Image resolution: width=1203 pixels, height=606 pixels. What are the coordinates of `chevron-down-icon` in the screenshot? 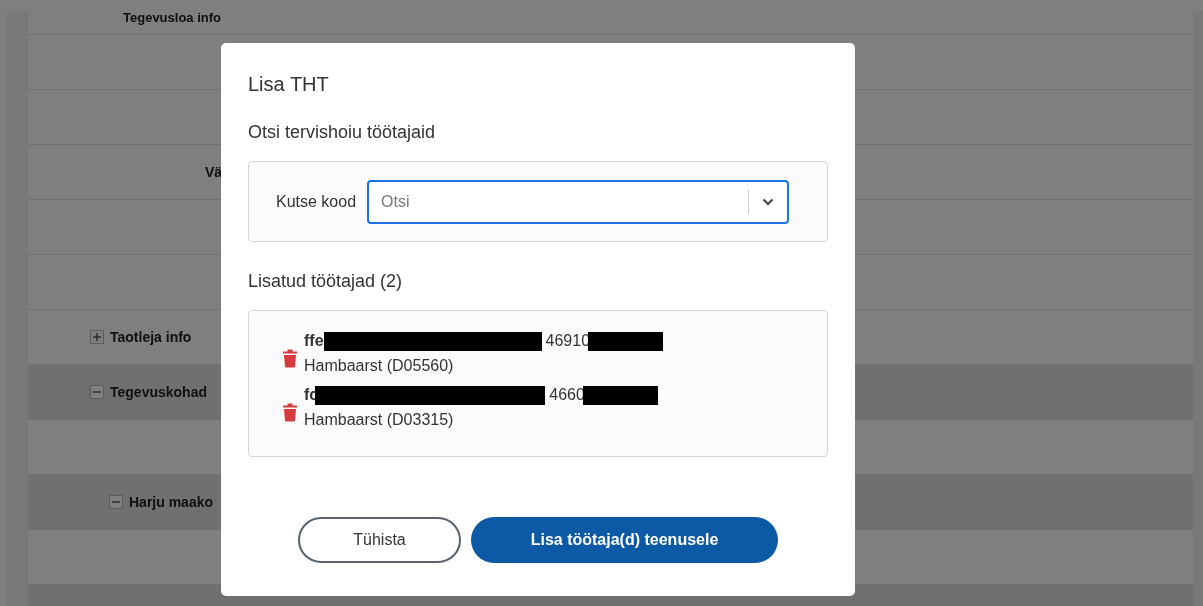 It's located at (768, 201).